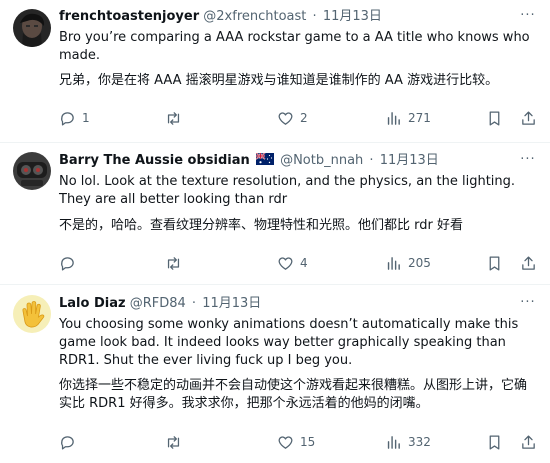 Image resolution: width=550 pixels, height=463 pixels. I want to click on views-count: 332, so click(419, 442).